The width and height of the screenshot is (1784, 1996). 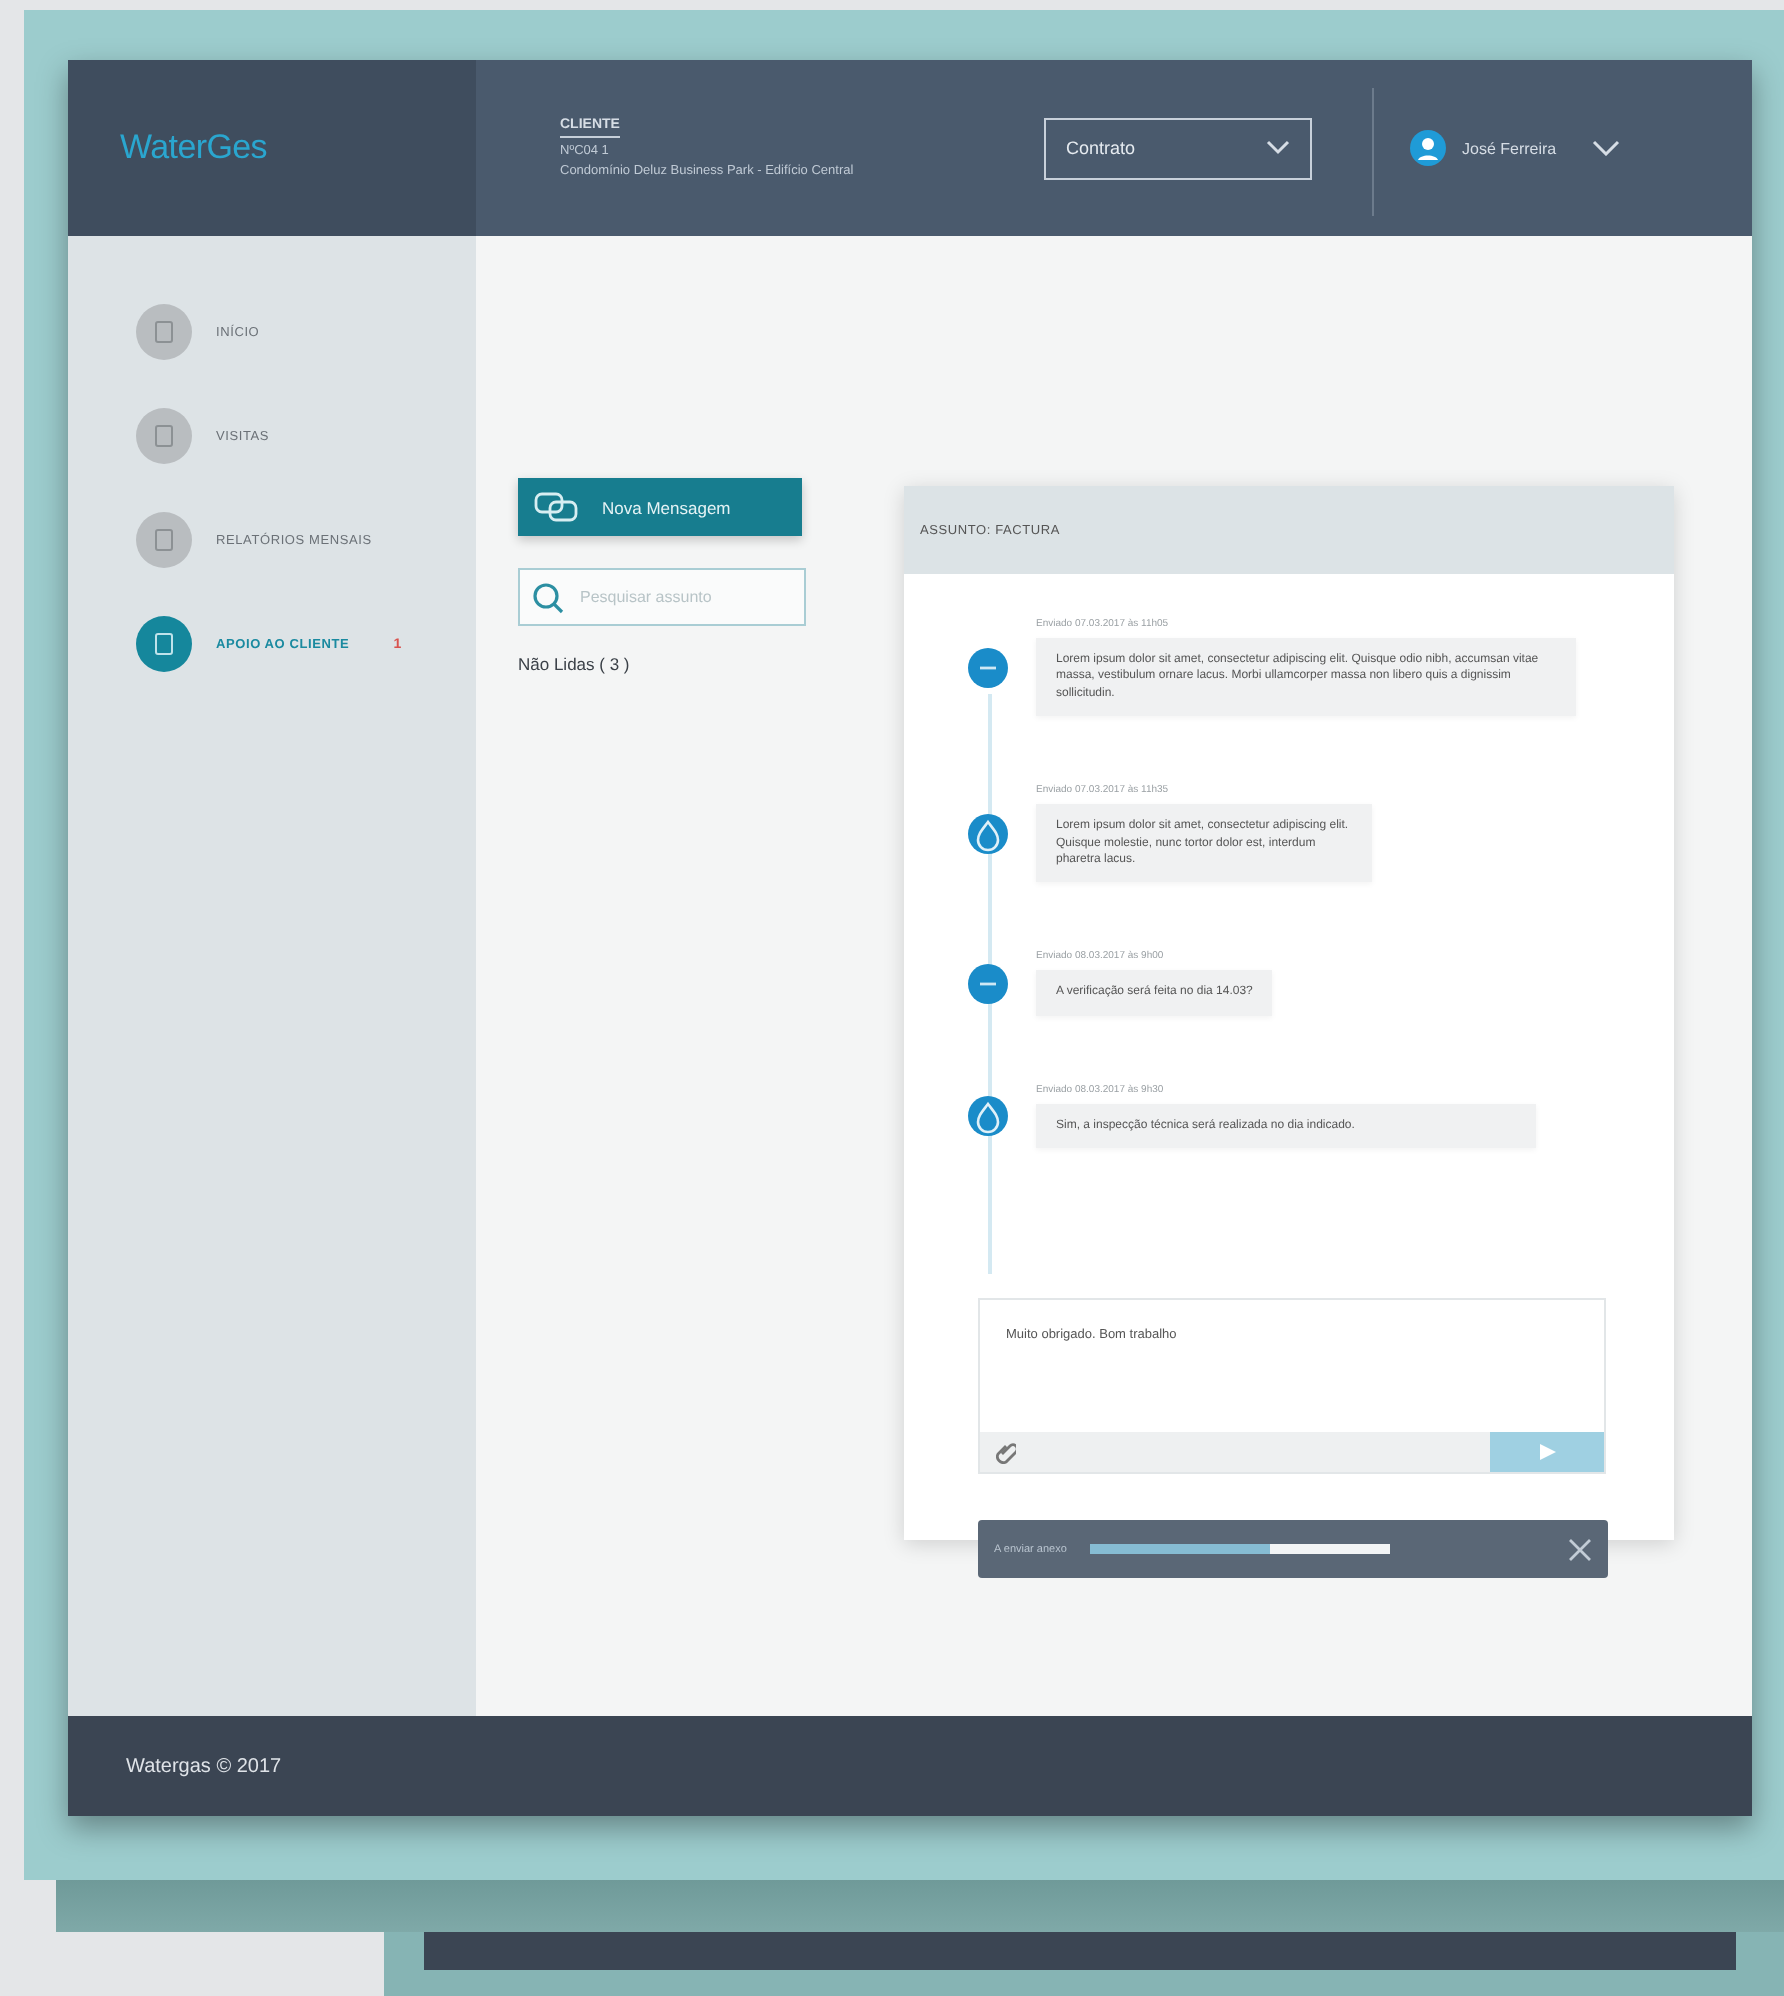 What do you see at coordinates (680, 597) in the screenshot?
I see `search-input: Pesquisar assunto` at bounding box center [680, 597].